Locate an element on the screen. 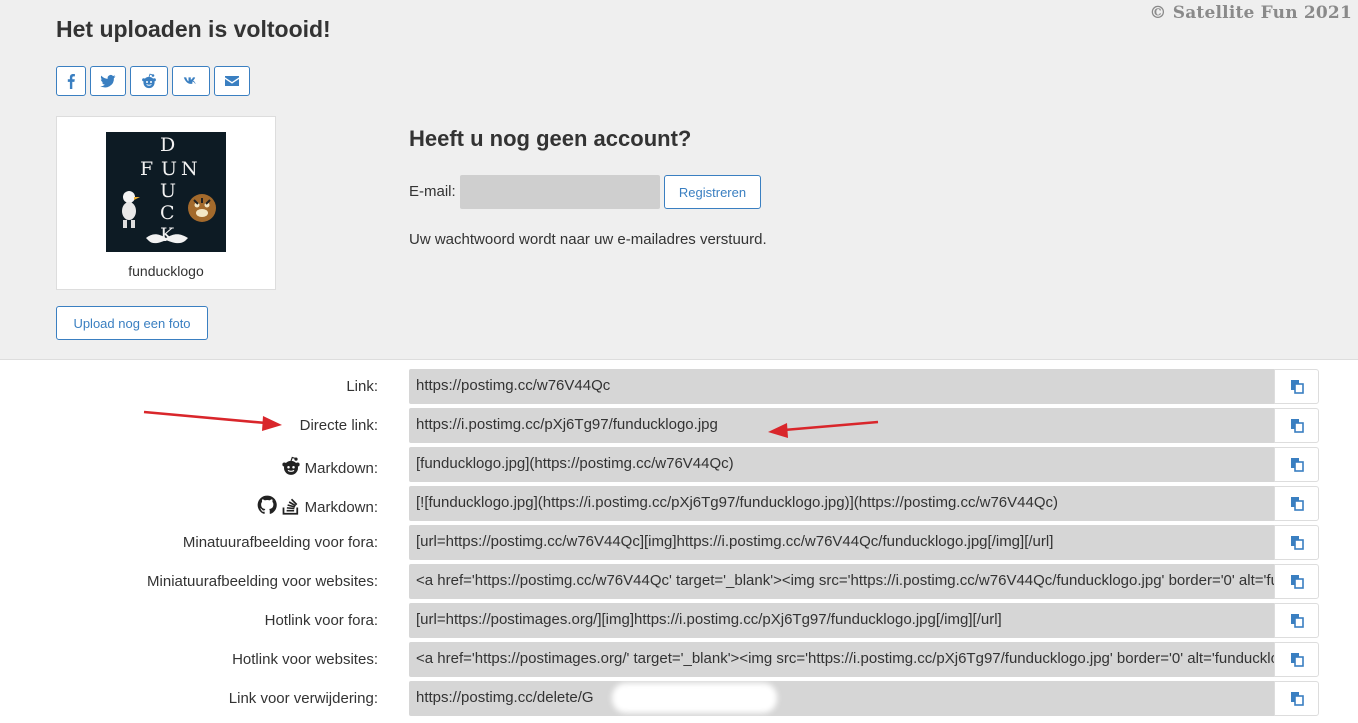 The image size is (1358, 723). link-row: Link: https://postimg.cc/w76V44Qc is located at coordinates (679, 386).